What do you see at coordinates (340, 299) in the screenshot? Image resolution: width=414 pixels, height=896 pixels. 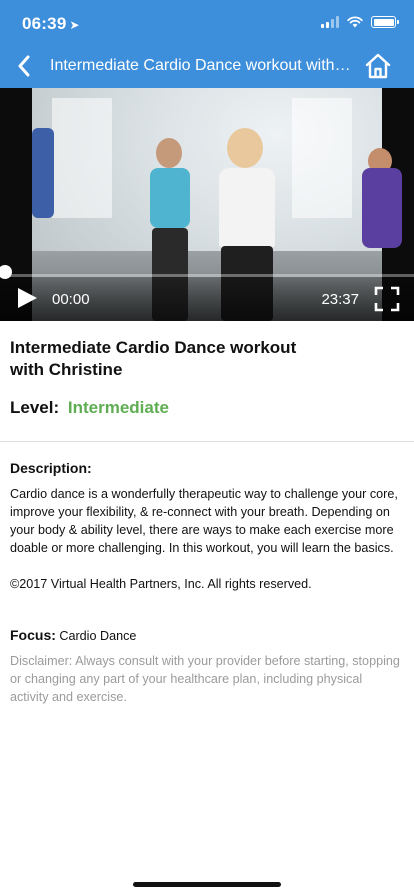 I see `video-total-time: 23:37` at bounding box center [340, 299].